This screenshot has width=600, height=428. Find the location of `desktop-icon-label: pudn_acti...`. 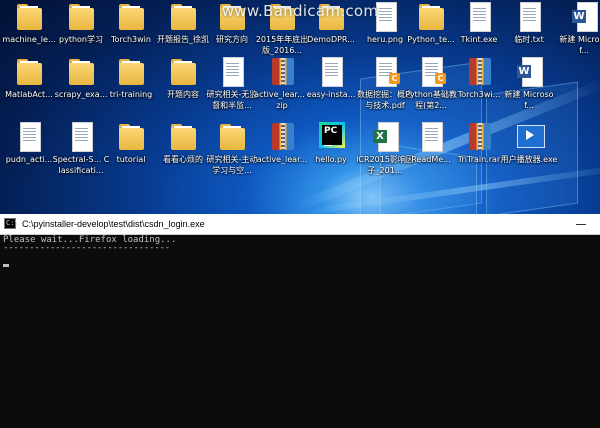

desktop-icon-label: pudn_acti... is located at coordinates (29, 159).